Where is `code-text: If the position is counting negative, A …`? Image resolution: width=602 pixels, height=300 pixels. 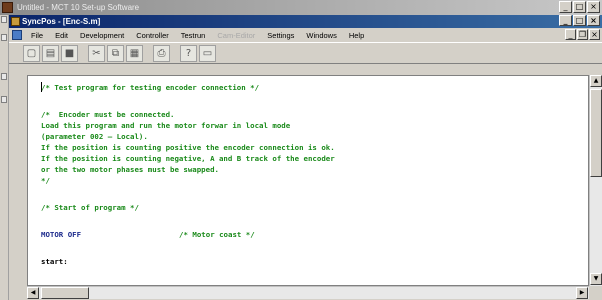 code-text: If the position is counting negative, A … is located at coordinates (188, 158).